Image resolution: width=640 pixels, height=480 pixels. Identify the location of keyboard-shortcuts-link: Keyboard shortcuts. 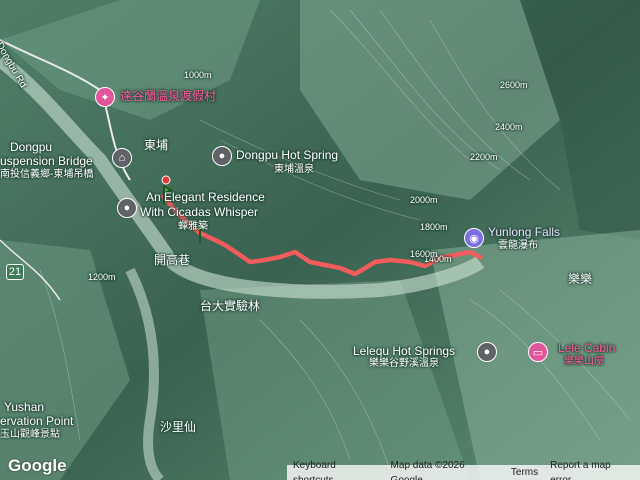
(336, 469).